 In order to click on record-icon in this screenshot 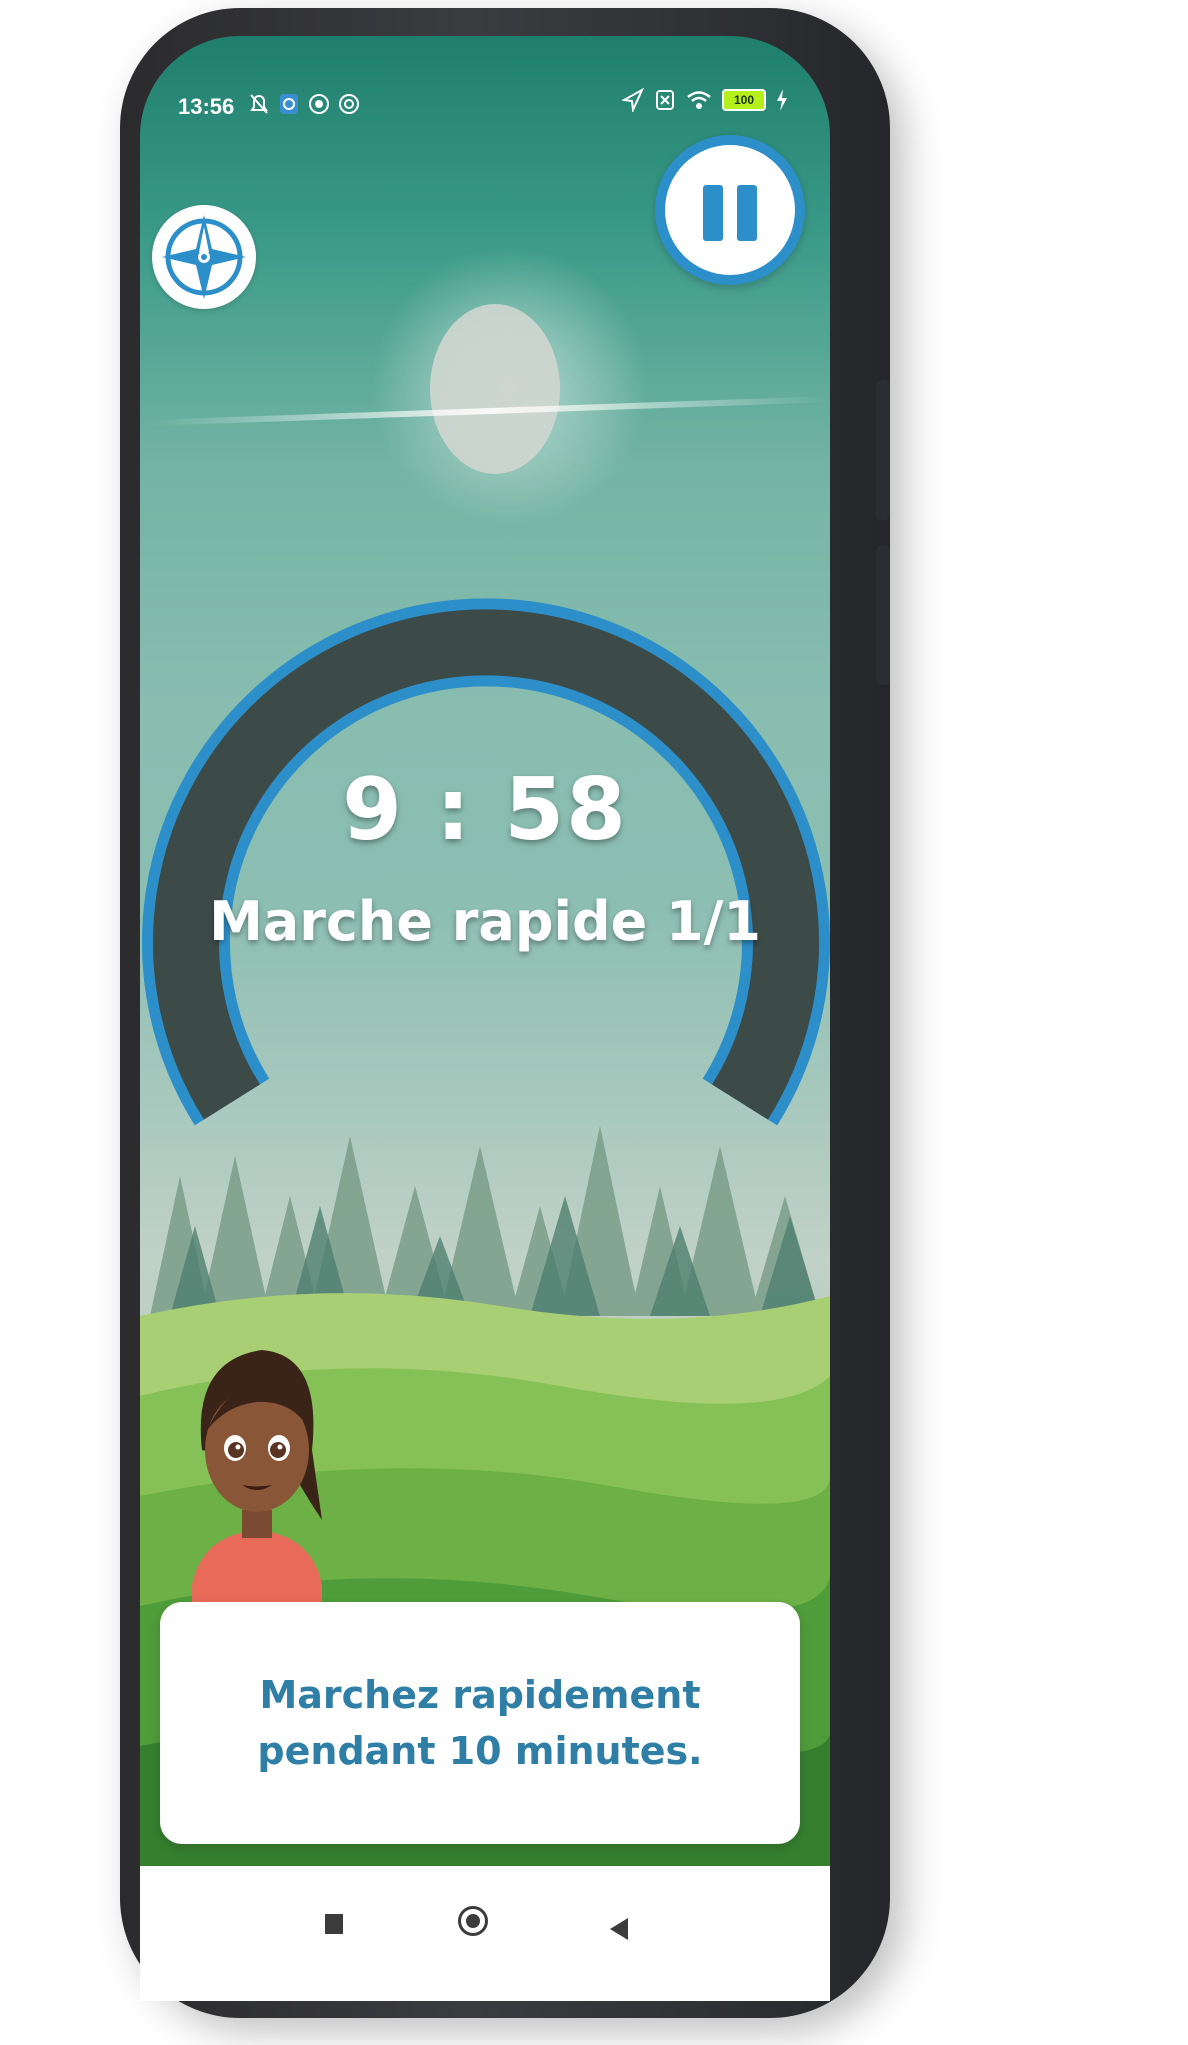, I will do `click(319, 104)`.